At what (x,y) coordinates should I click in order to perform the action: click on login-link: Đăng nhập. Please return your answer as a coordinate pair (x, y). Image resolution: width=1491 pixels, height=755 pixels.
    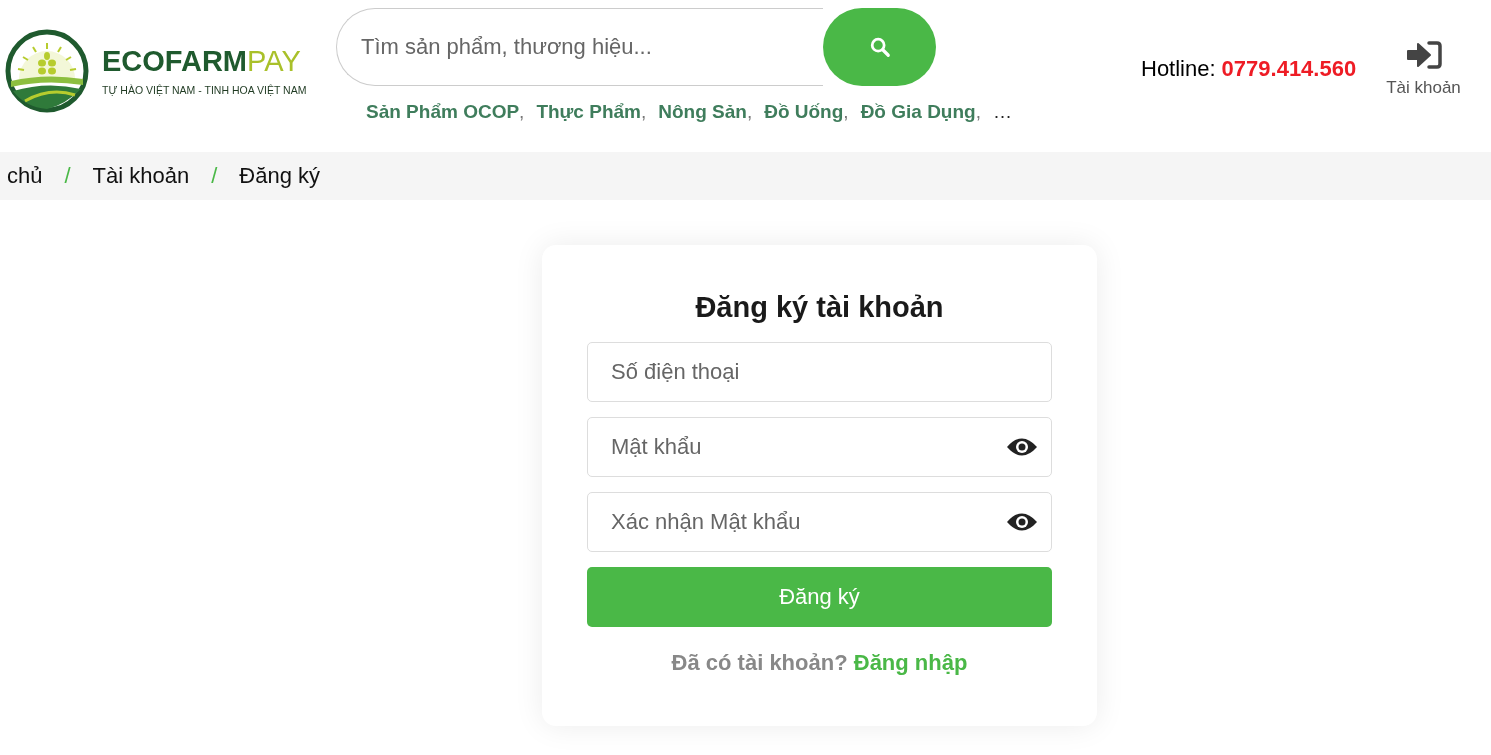
    Looking at the image, I should click on (910, 662).